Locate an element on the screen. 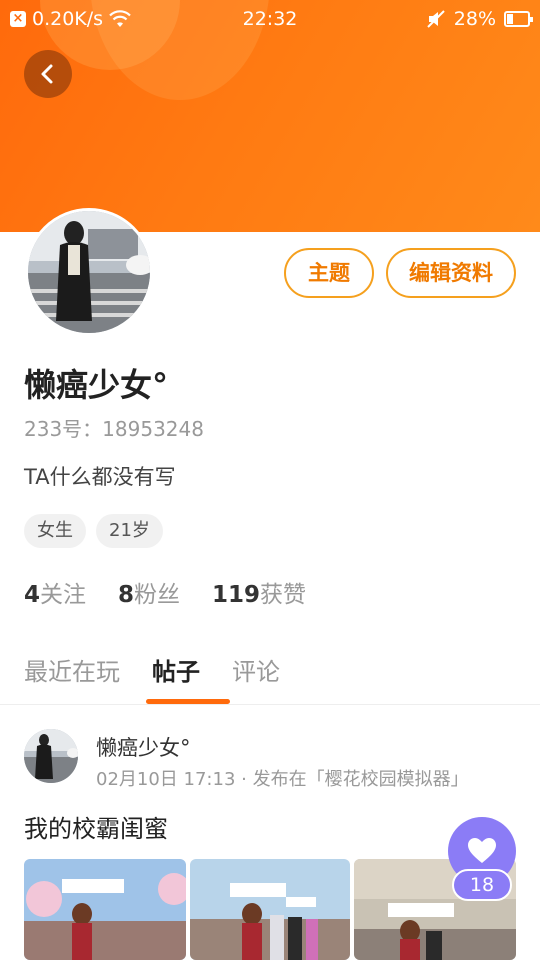 Image resolution: width=540 pixels, height=960 pixels. post-avatar-photo is located at coordinates (51, 756).